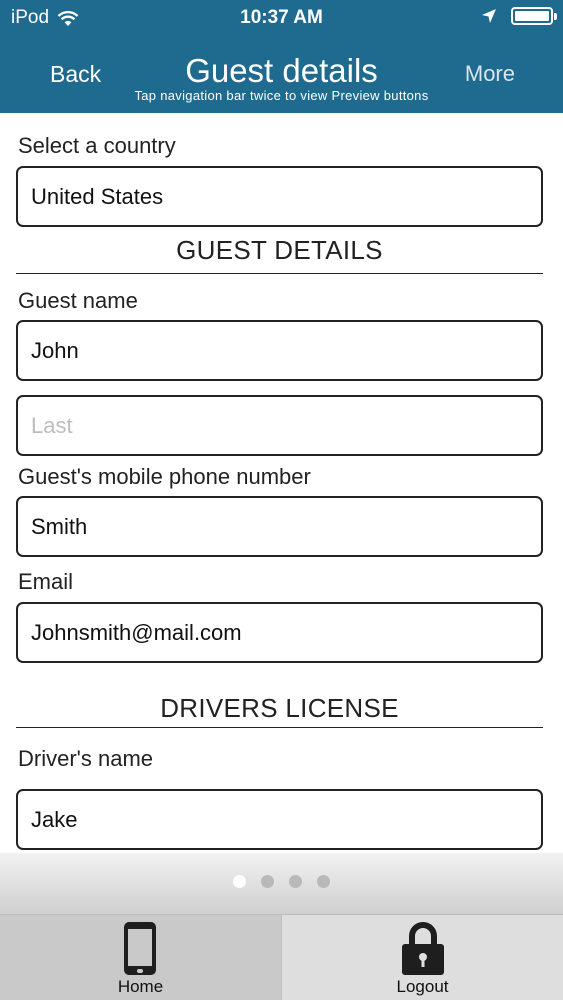  Describe the element at coordinates (279, 819) in the screenshot. I see `driver-name-field: Jake` at that location.